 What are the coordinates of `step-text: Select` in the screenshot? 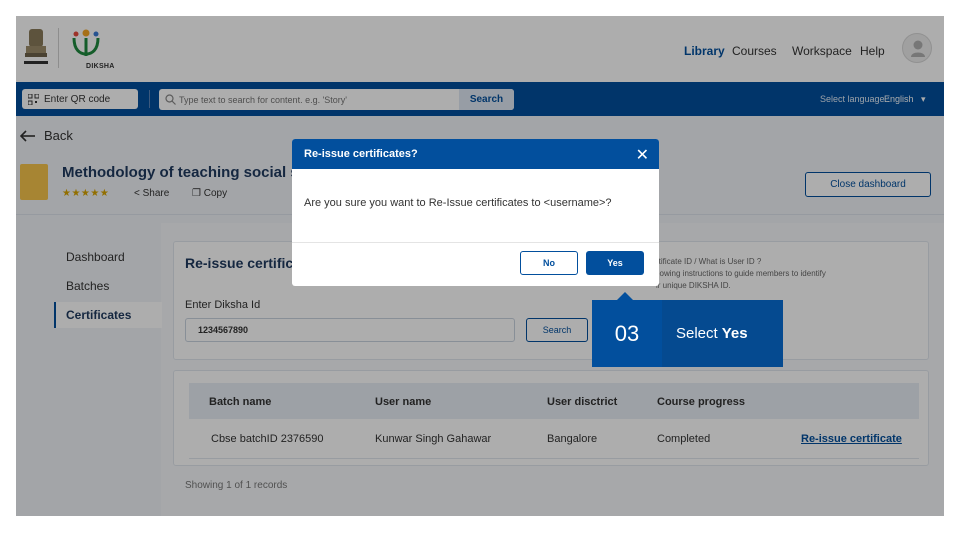 It's located at (697, 333).